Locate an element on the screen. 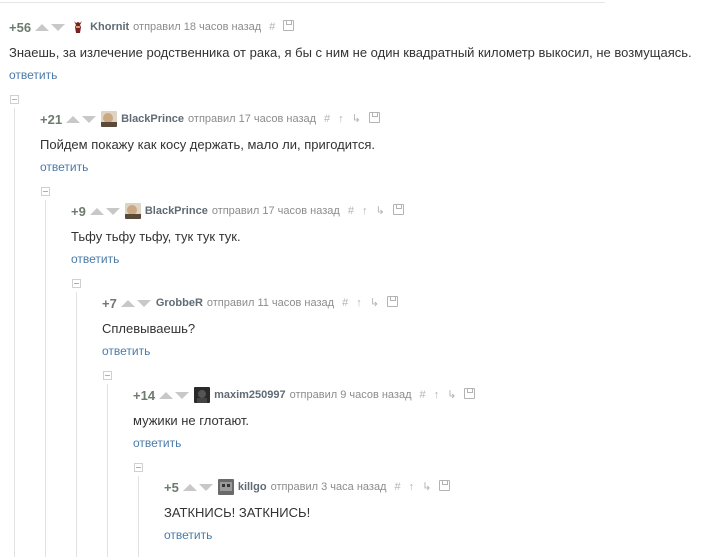 The image size is (724, 557). comment-timestamp: отправил 3 часа назад is located at coordinates (328, 487).